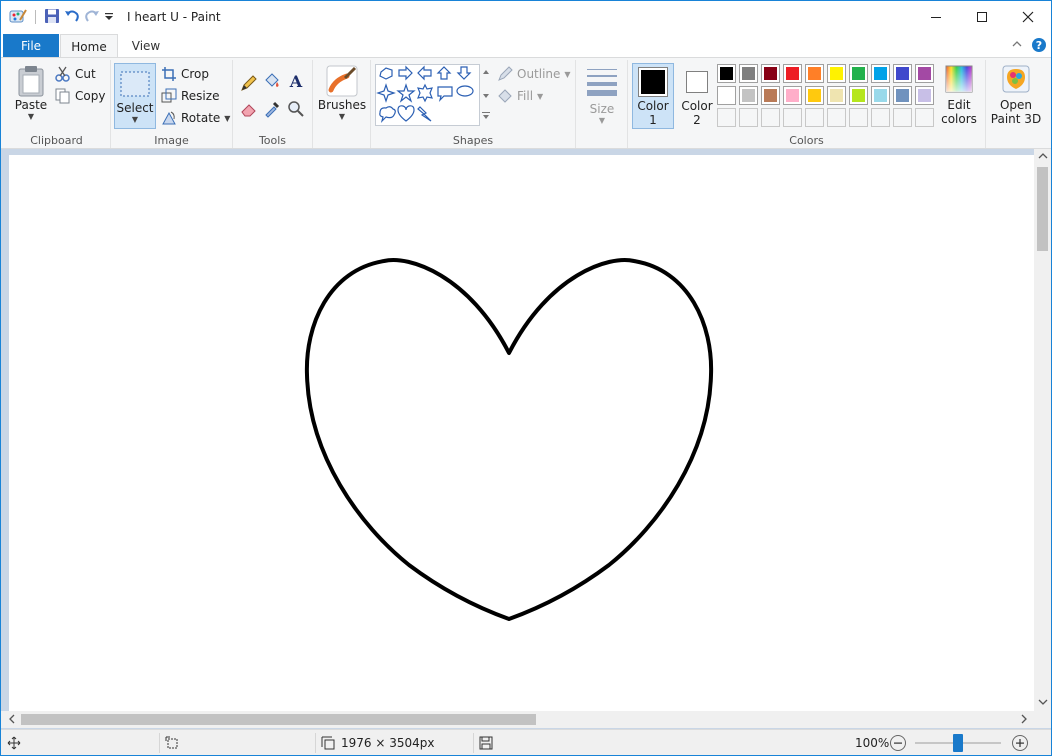  What do you see at coordinates (386, 73) in the screenshot?
I see `hexagon-shape-icon` at bounding box center [386, 73].